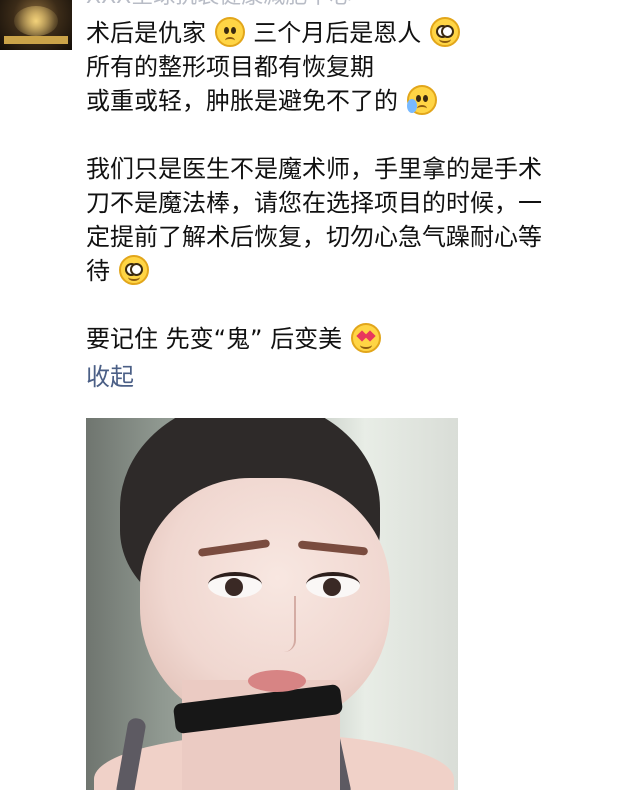 The height and width of the screenshot is (798, 640). Describe the element at coordinates (370, 336) in the screenshot. I see `heart-eyes-right-heart` at that location.